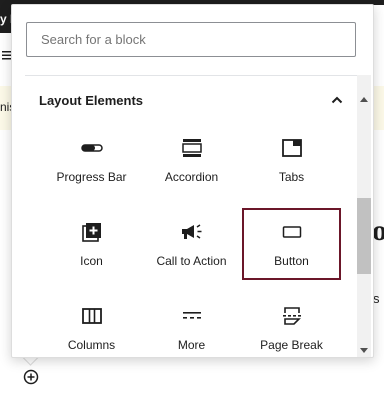 The height and width of the screenshot is (394, 384). Describe the element at coordinates (292, 148) in the screenshot. I see `tabs-icon` at that location.